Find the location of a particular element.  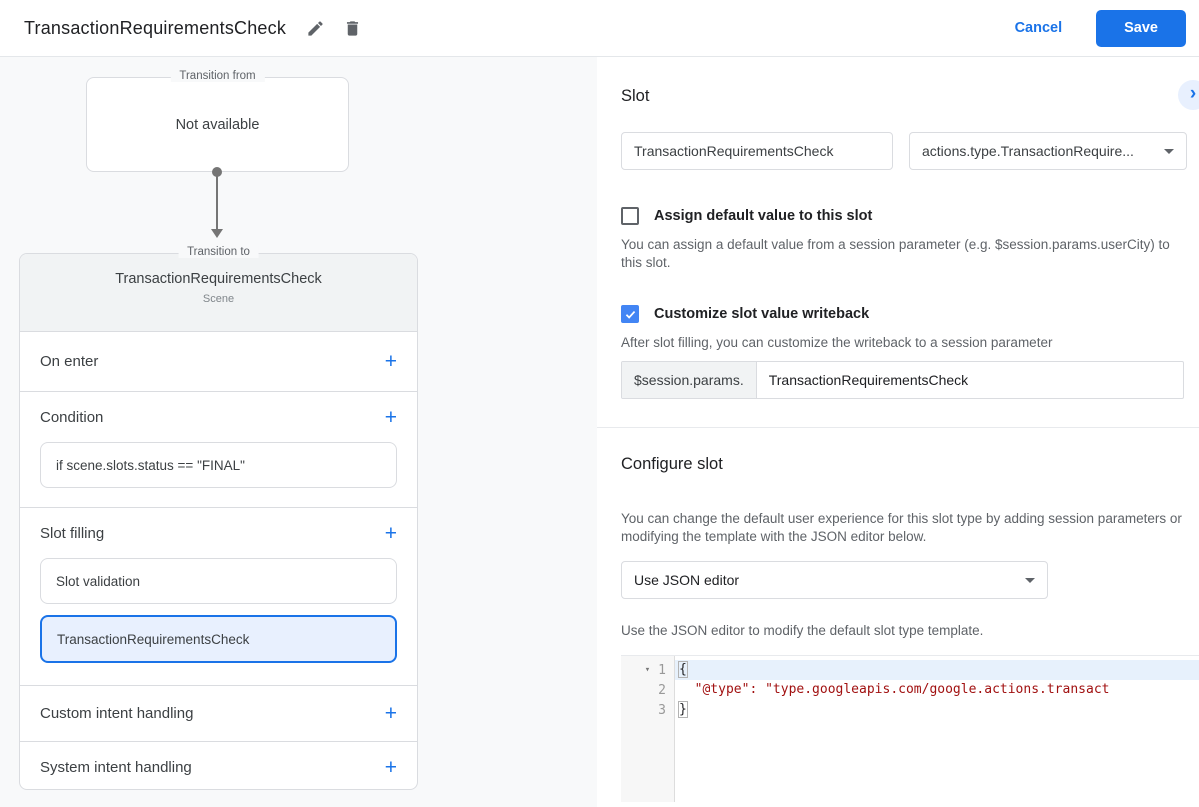

custom-intent-label: Custom intent handling is located at coordinates (117, 713).